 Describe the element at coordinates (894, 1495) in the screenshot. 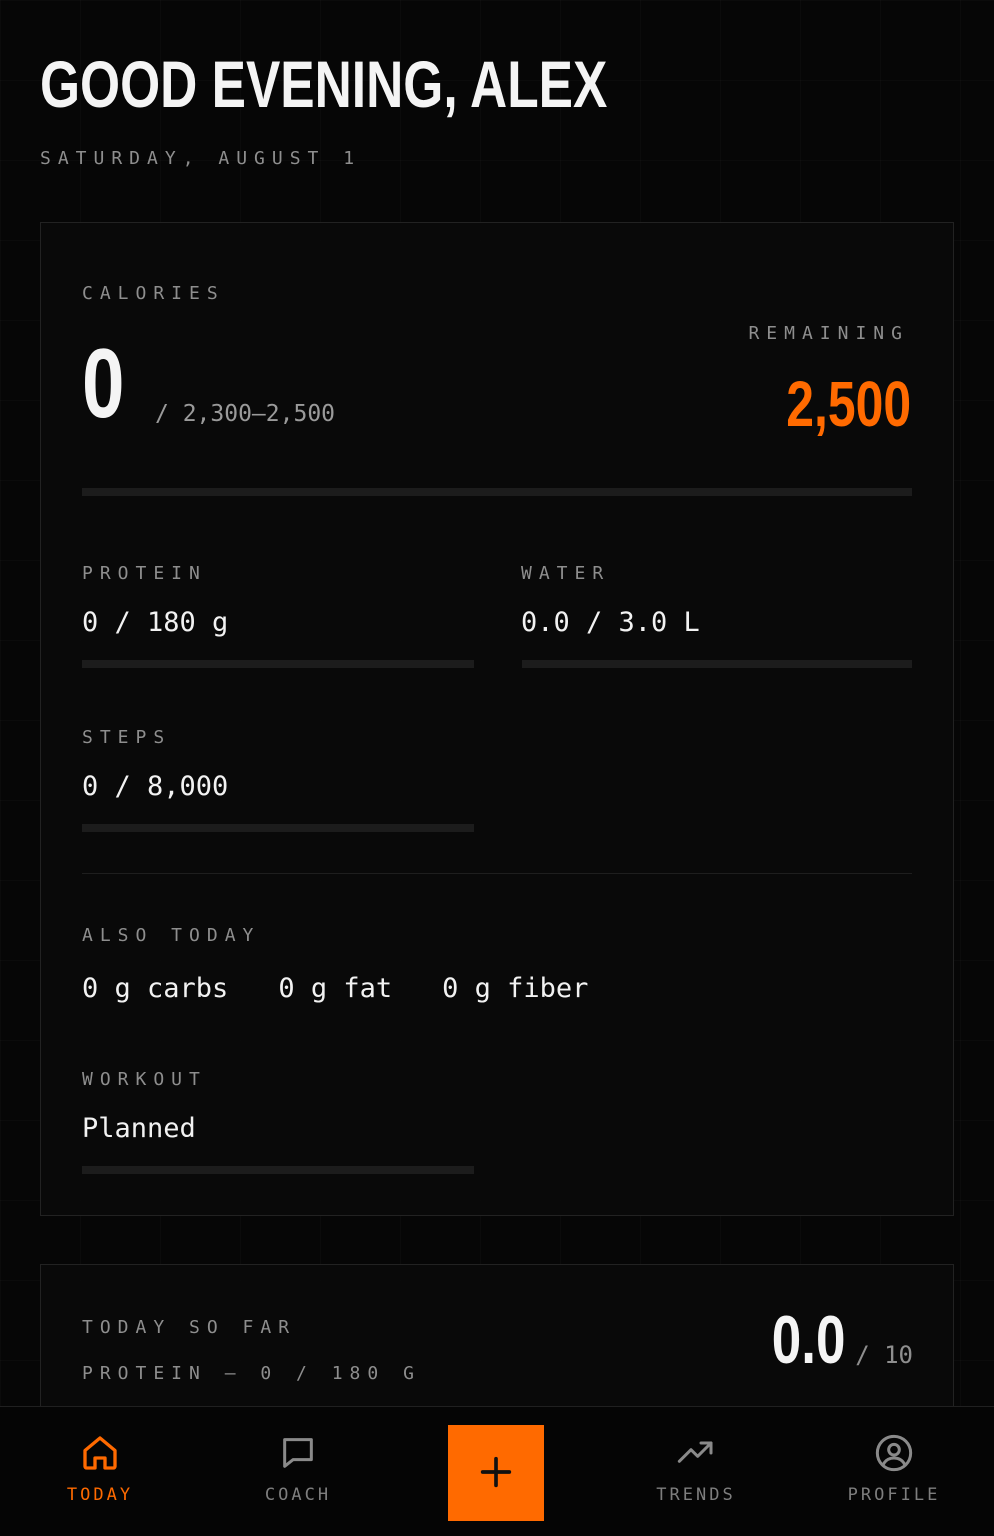

I see `nav-profile-label: PROFILE` at that location.